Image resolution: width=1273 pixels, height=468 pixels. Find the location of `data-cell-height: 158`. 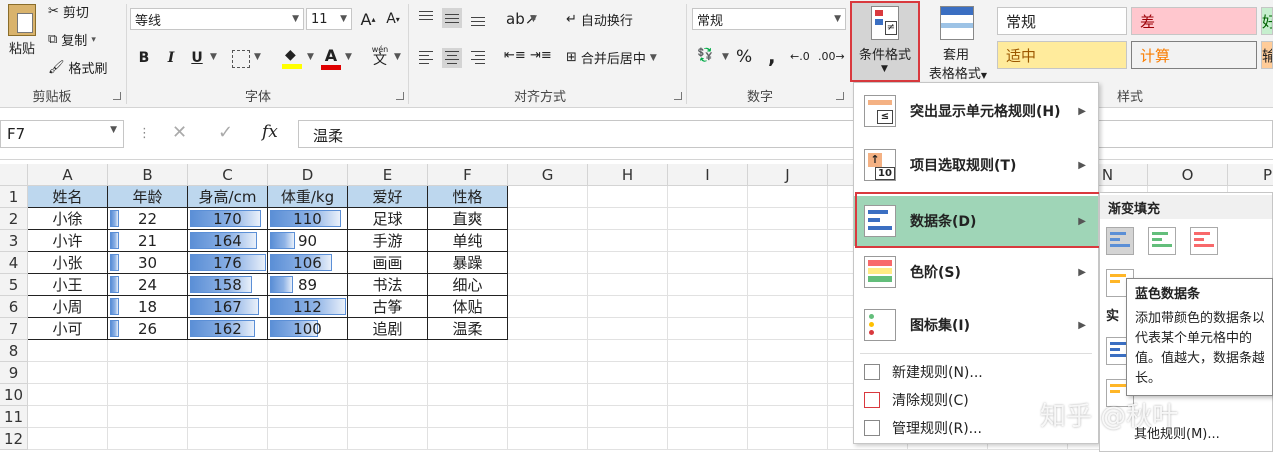

data-cell-height: 158 is located at coordinates (228, 285).